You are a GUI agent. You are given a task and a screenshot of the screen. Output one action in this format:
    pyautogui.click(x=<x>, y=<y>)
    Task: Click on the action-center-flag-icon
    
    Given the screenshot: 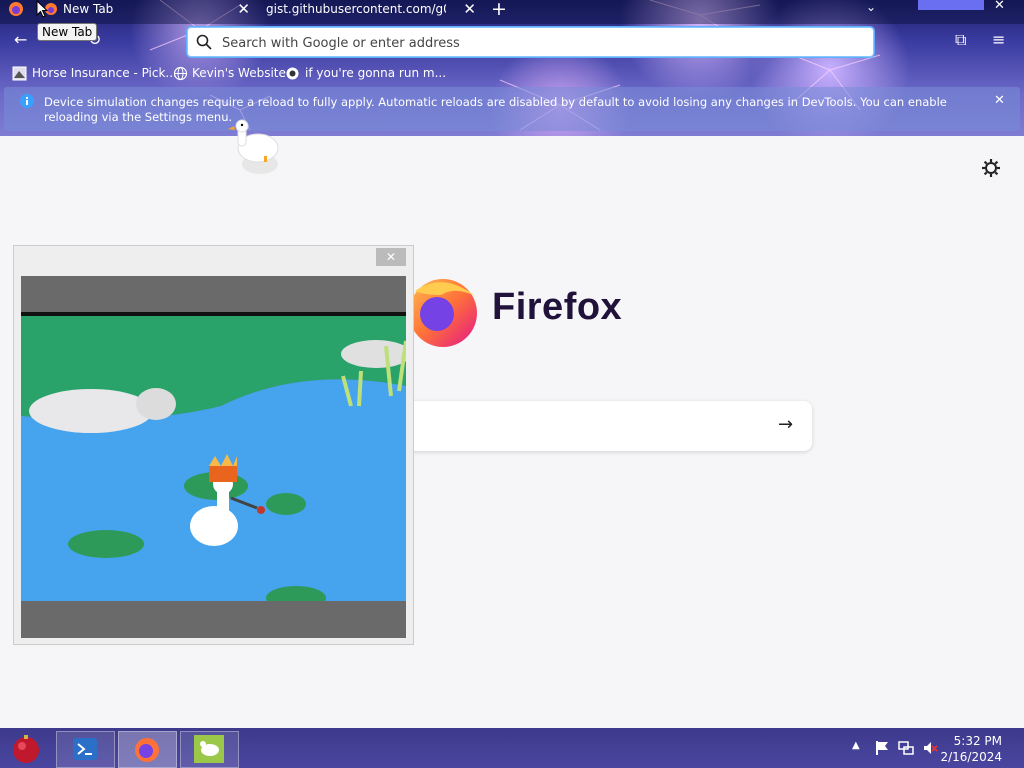 What is the action you would take?
    pyautogui.click(x=882, y=748)
    